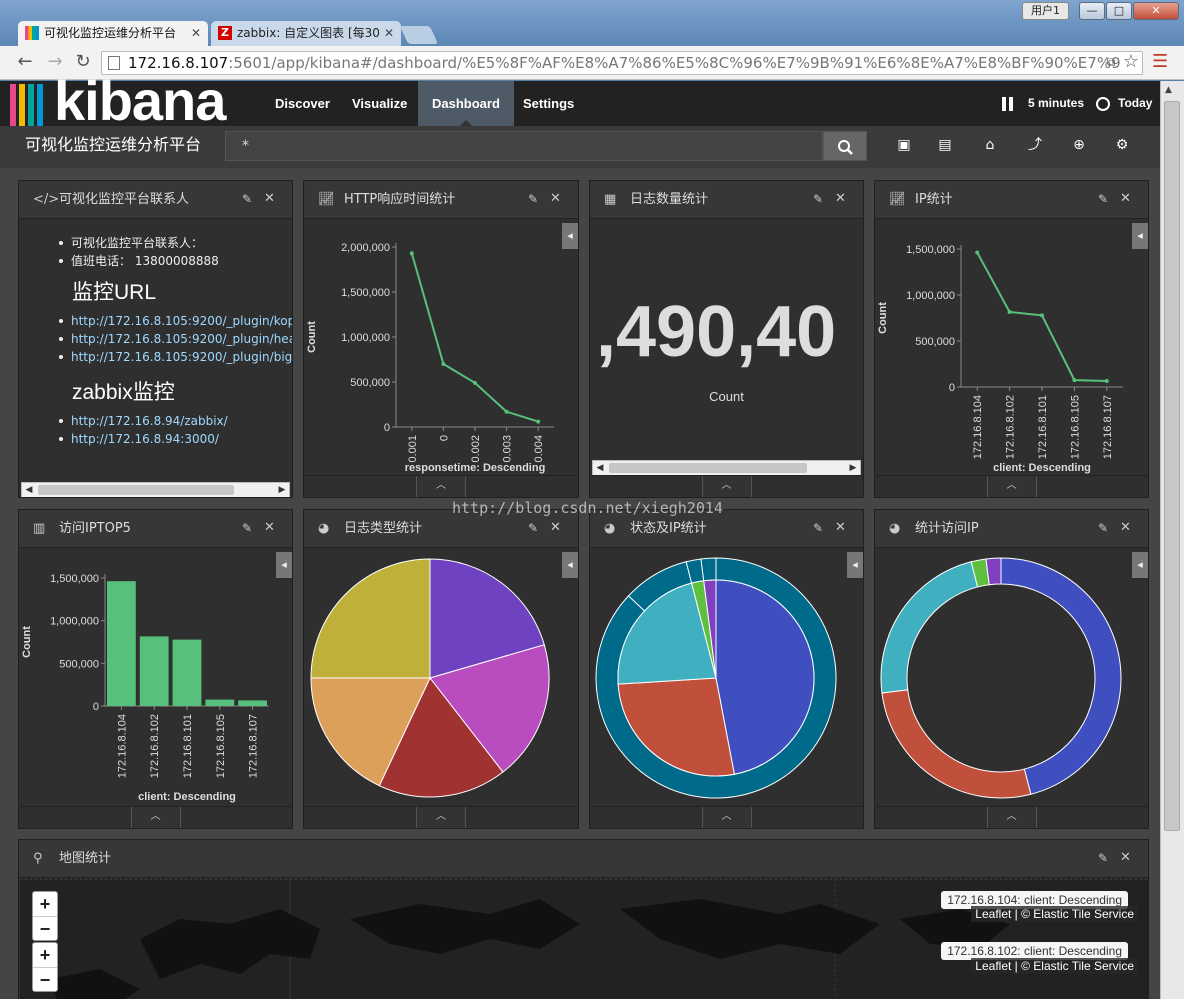  I want to click on clock-icon, so click(1103, 104).